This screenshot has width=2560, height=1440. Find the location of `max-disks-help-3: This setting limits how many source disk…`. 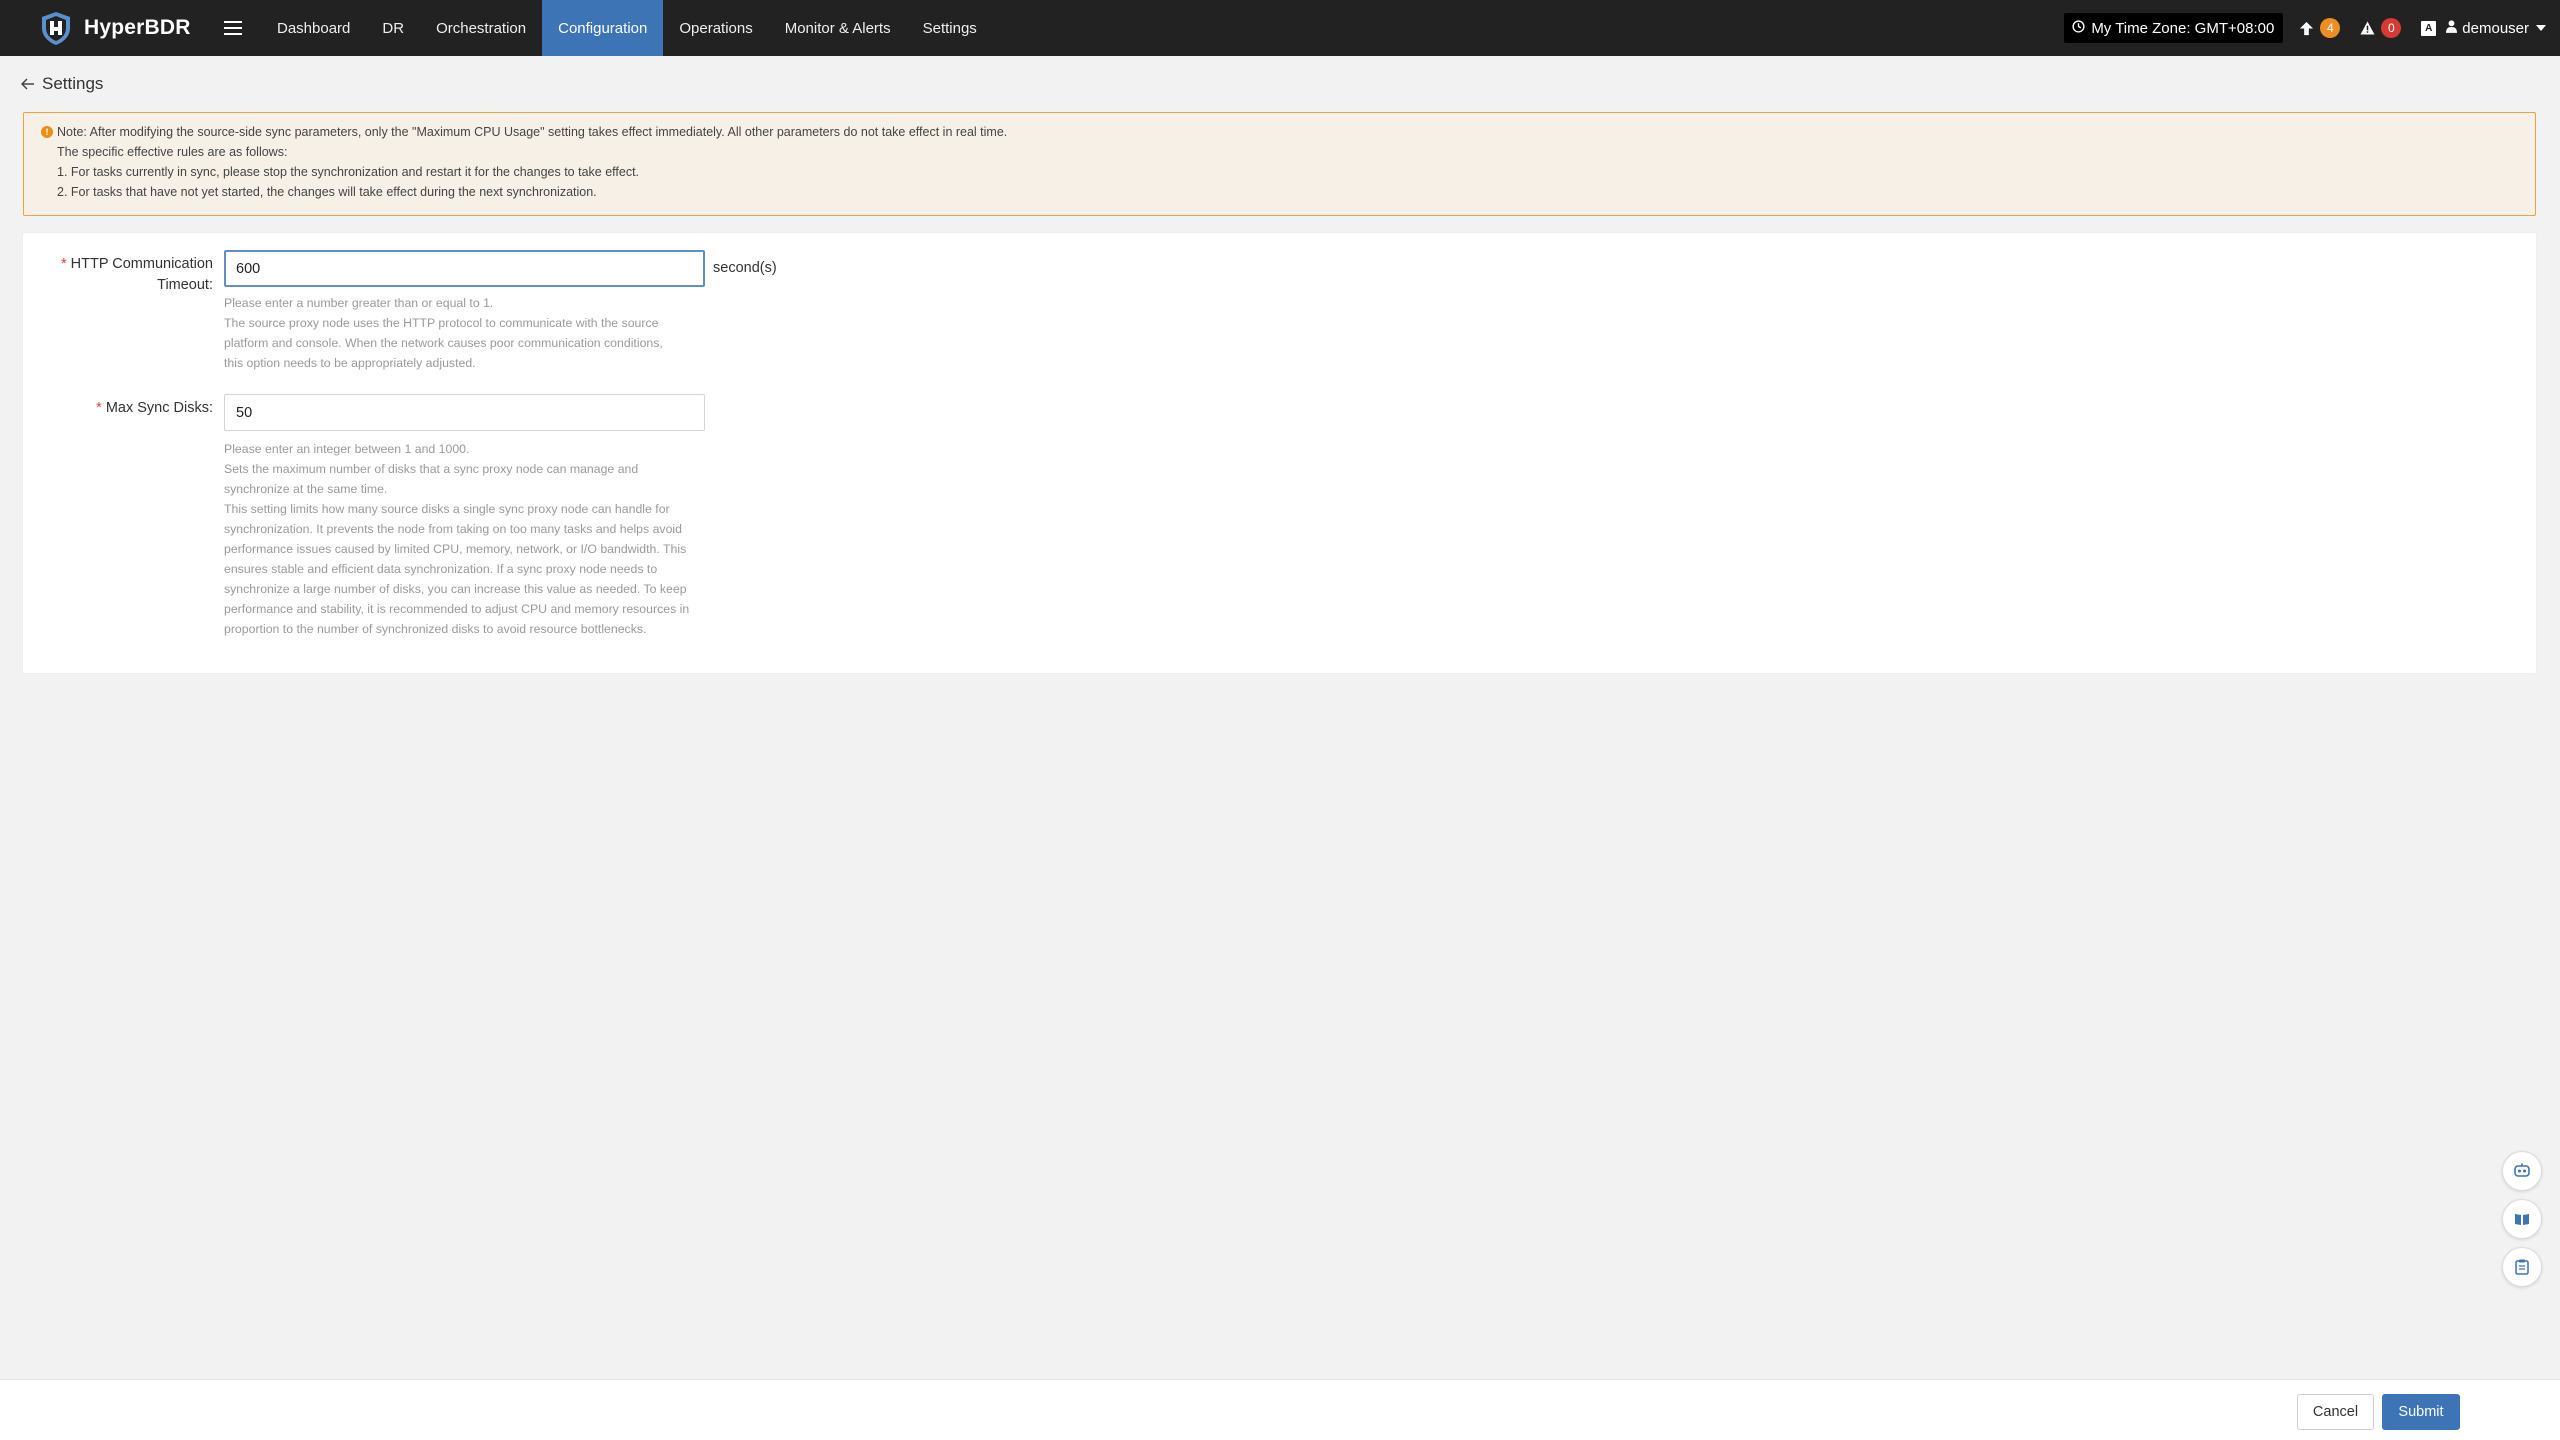

max-disks-help-3: This setting limits how many source disk… is located at coordinates (457, 569).